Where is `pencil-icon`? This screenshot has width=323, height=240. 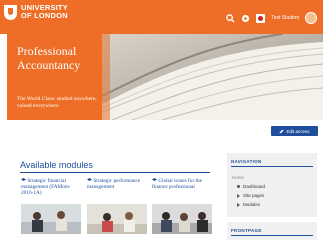
pencil-icon is located at coordinates (281, 131).